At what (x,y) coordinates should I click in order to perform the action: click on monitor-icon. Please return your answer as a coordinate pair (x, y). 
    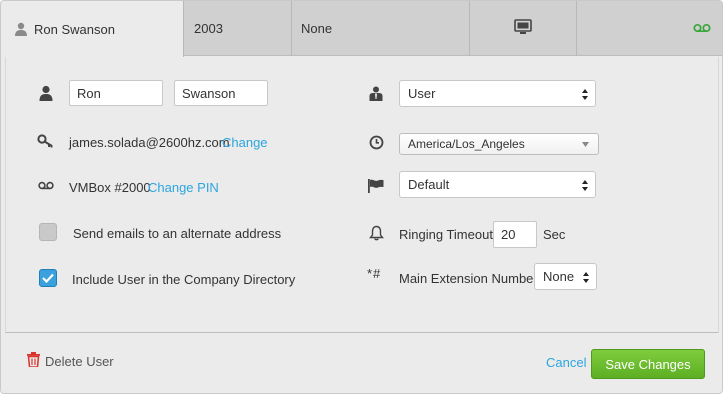
    Looking at the image, I should click on (523, 28).